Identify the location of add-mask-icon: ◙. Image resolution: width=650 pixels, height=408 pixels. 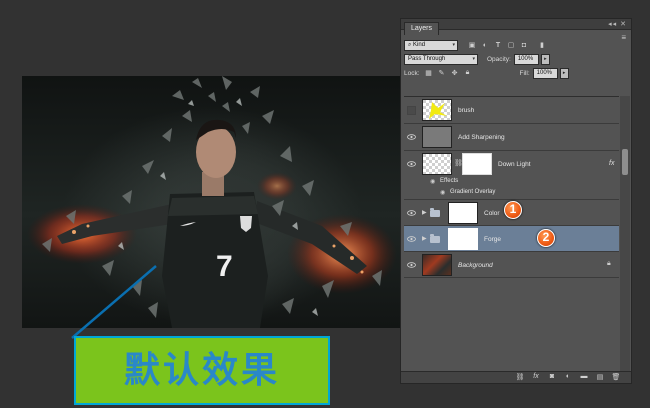
(552, 376).